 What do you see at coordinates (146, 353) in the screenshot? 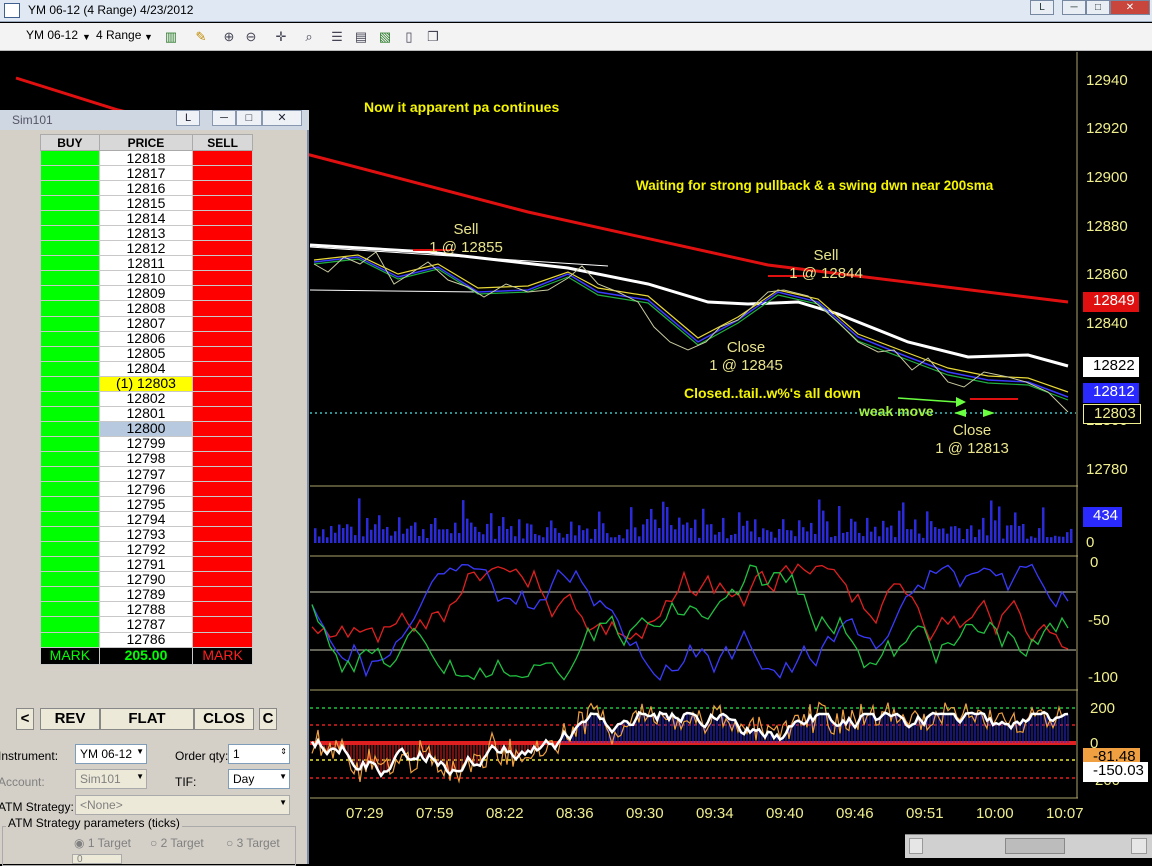
I see `price-cell: 12805` at bounding box center [146, 353].